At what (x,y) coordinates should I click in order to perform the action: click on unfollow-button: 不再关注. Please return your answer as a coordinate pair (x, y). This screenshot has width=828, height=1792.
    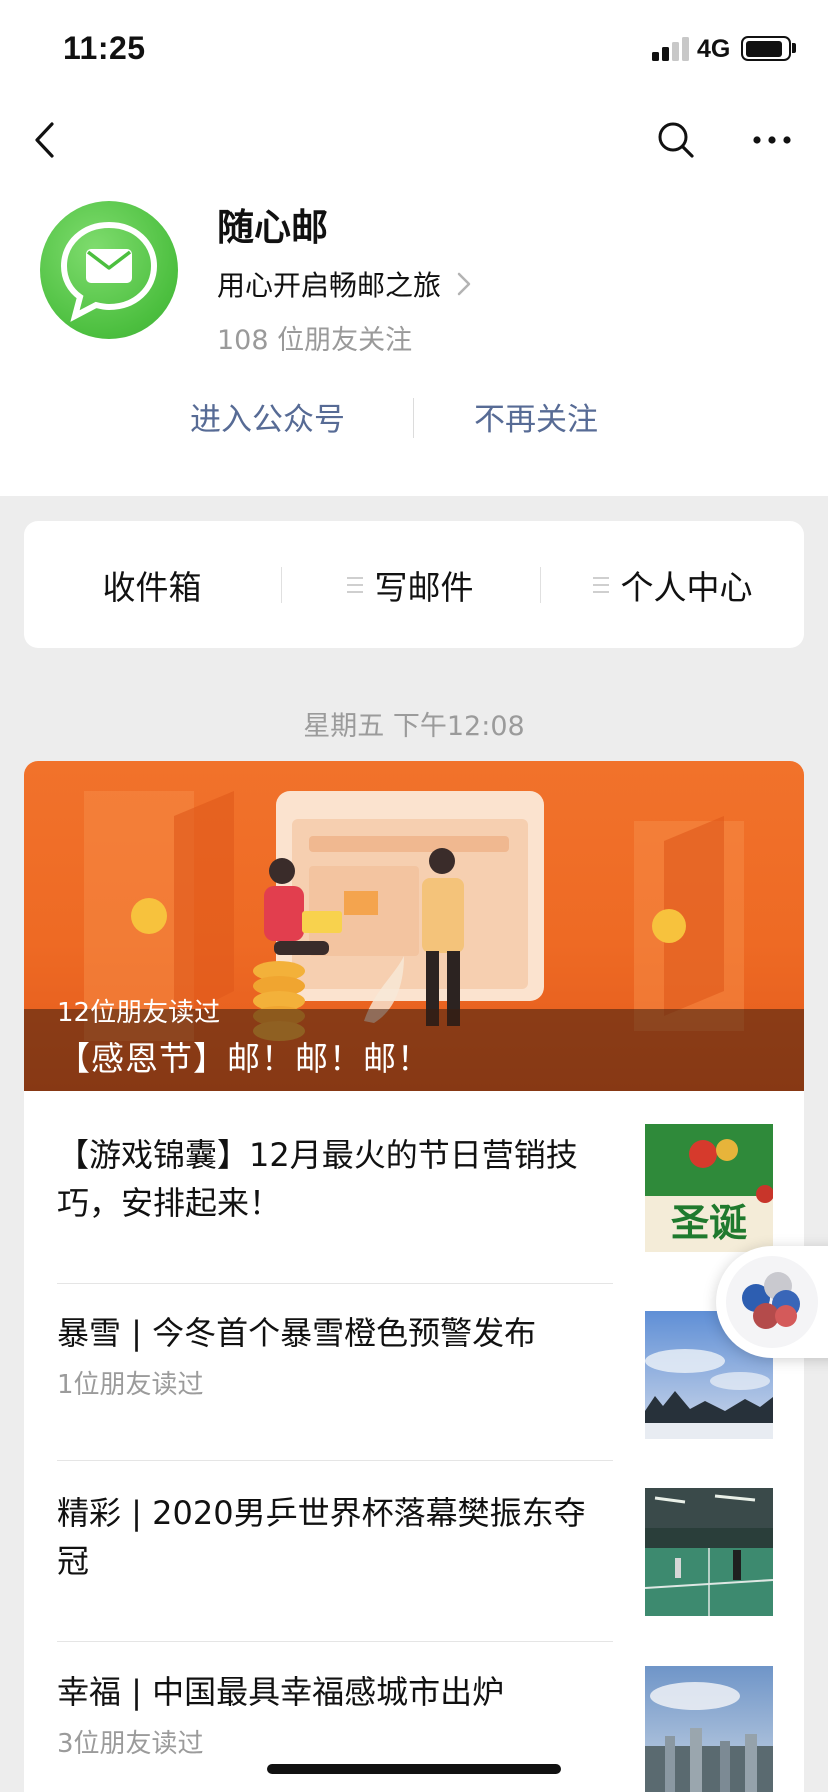
    Looking at the image, I should click on (536, 416).